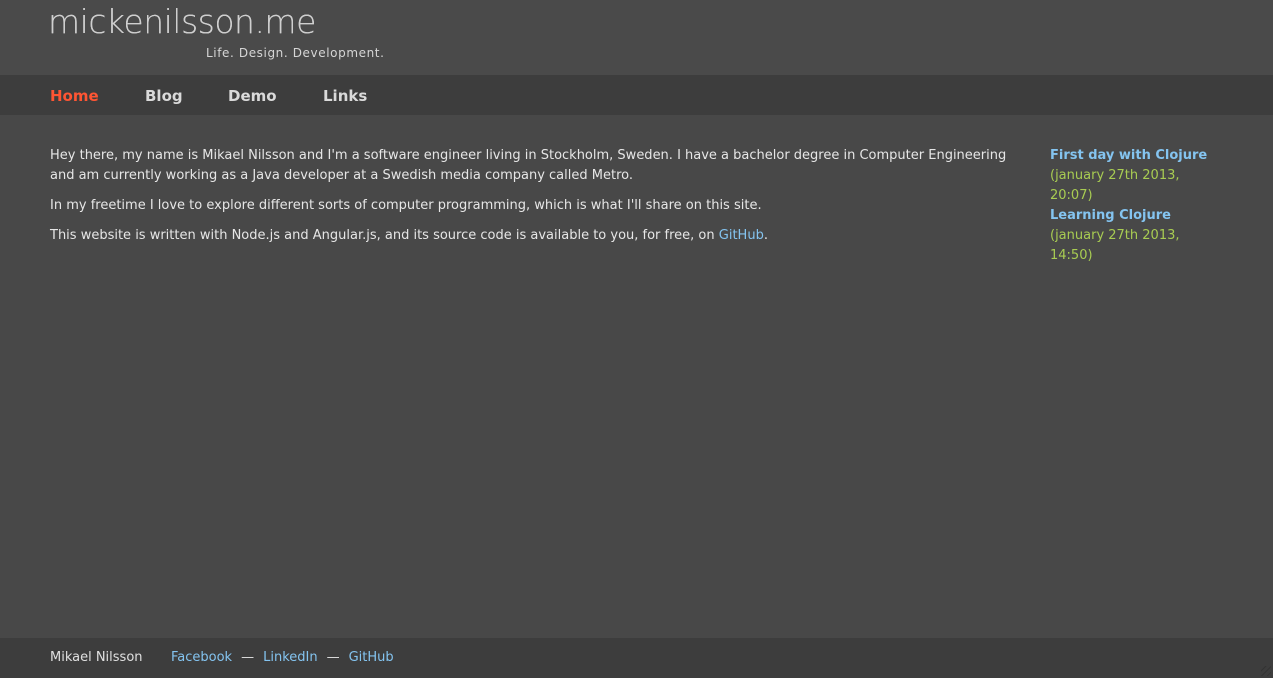  What do you see at coordinates (1128, 155) in the screenshot?
I see `post-link: First day with Clojure` at bounding box center [1128, 155].